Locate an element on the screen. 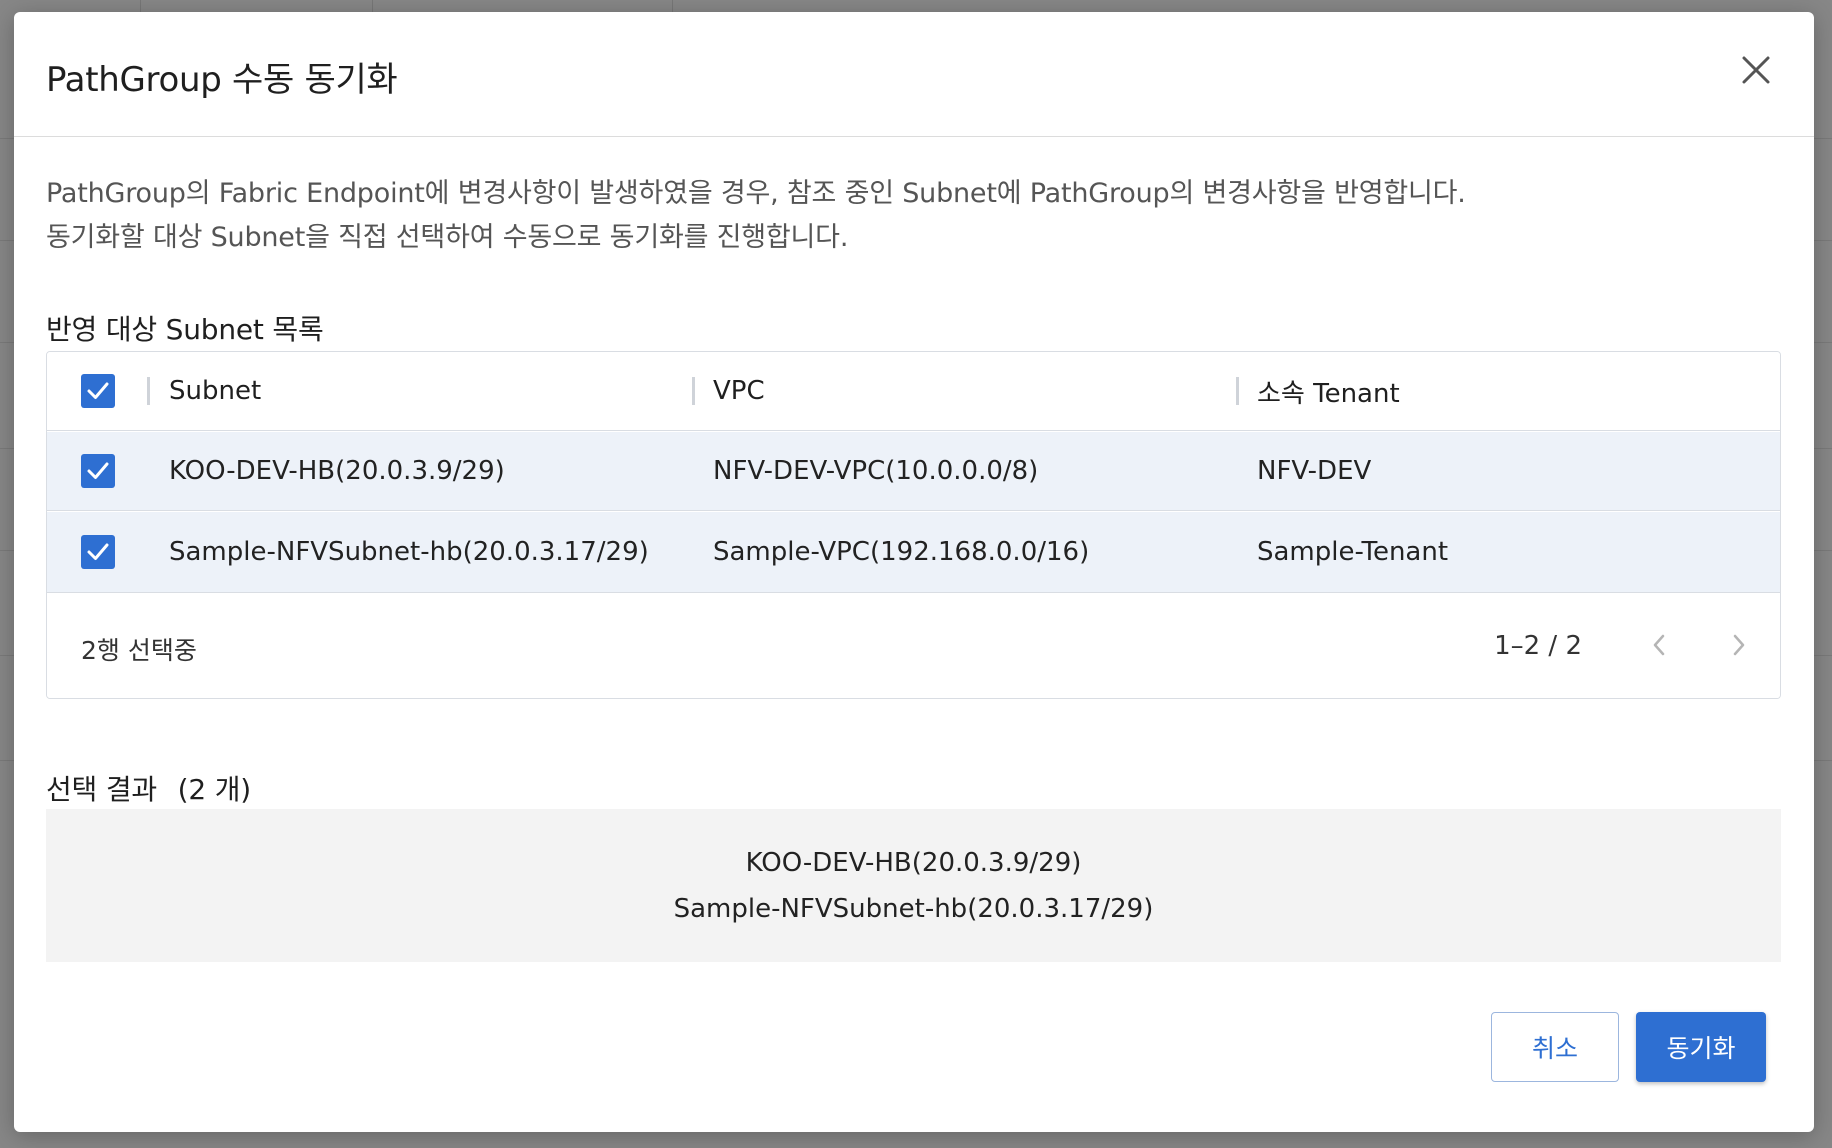  vpc-cell: Sample-VPC(192.168.0.0/16) is located at coordinates (901, 552).